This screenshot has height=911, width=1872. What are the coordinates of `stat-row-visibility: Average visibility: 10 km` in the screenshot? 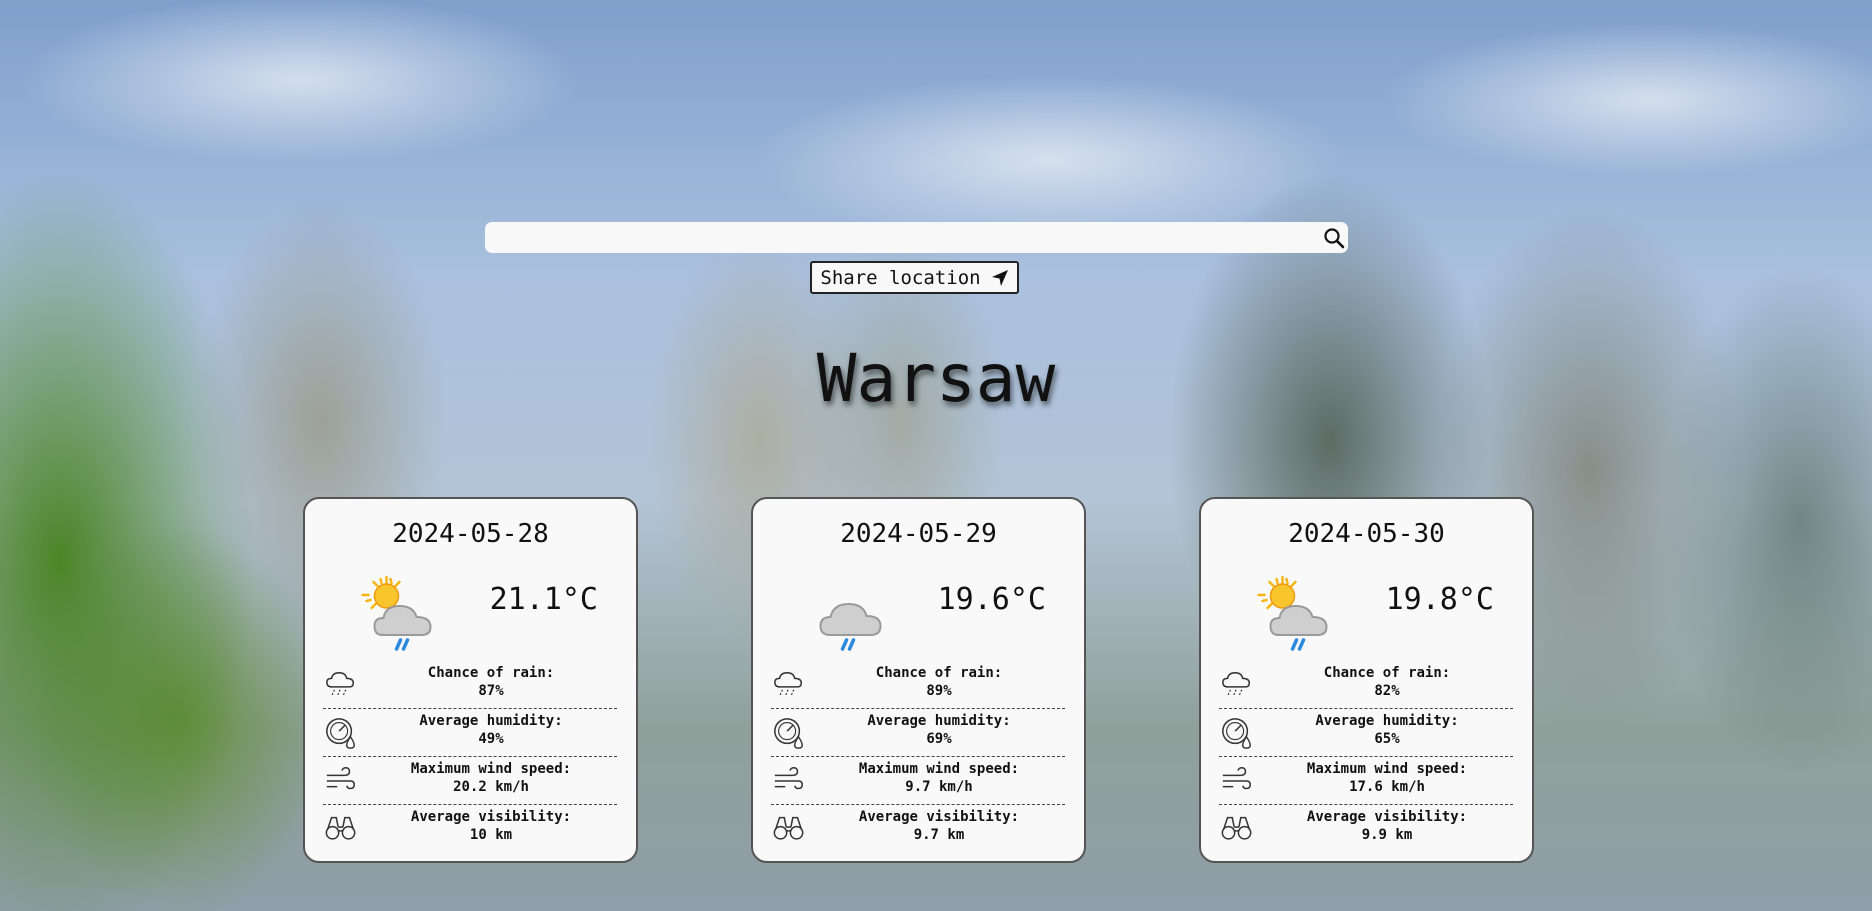 It's located at (470, 829).